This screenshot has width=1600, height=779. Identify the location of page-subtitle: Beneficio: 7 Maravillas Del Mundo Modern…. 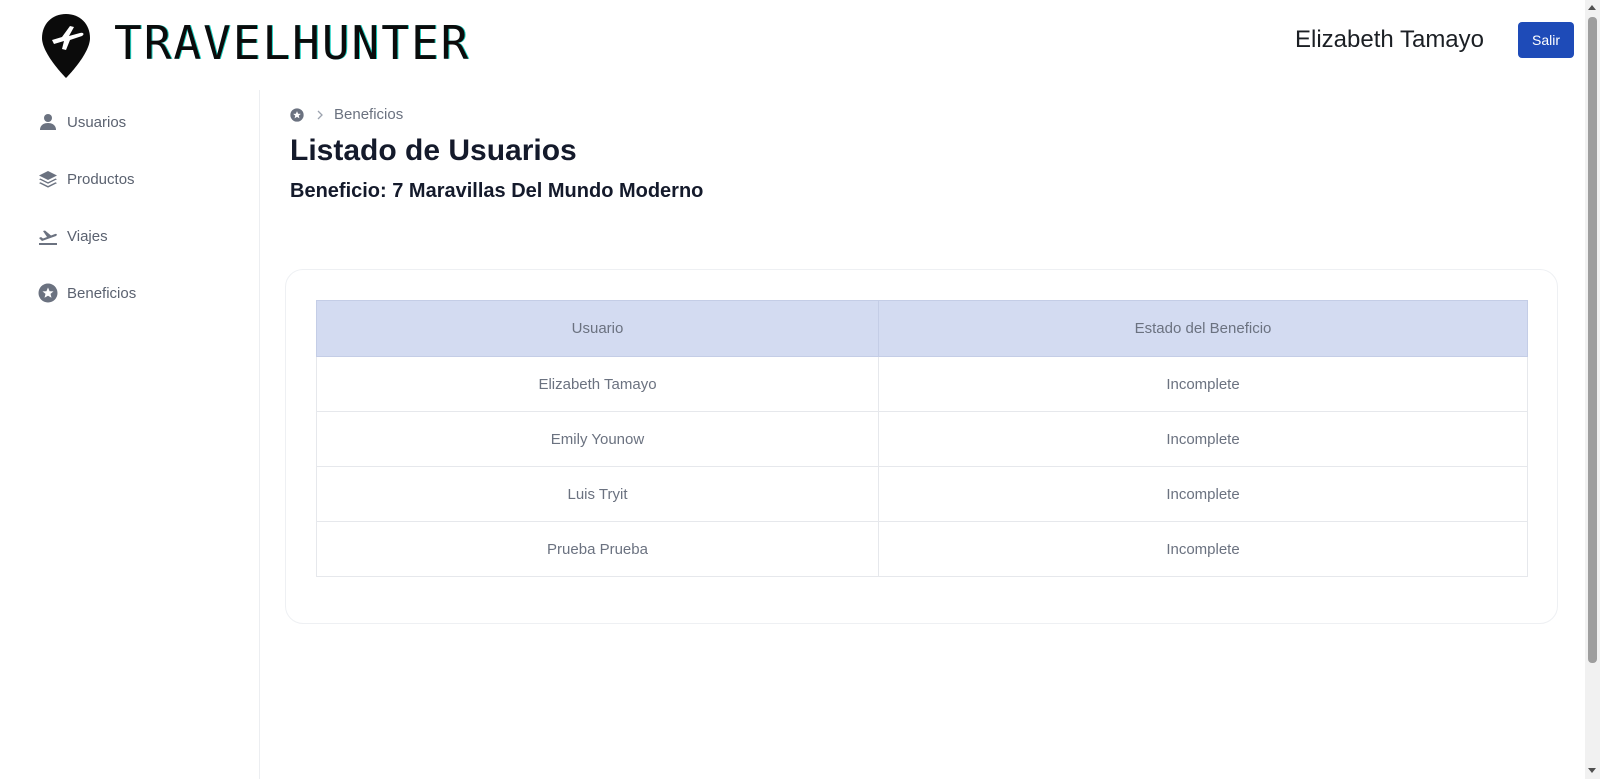
(497, 191).